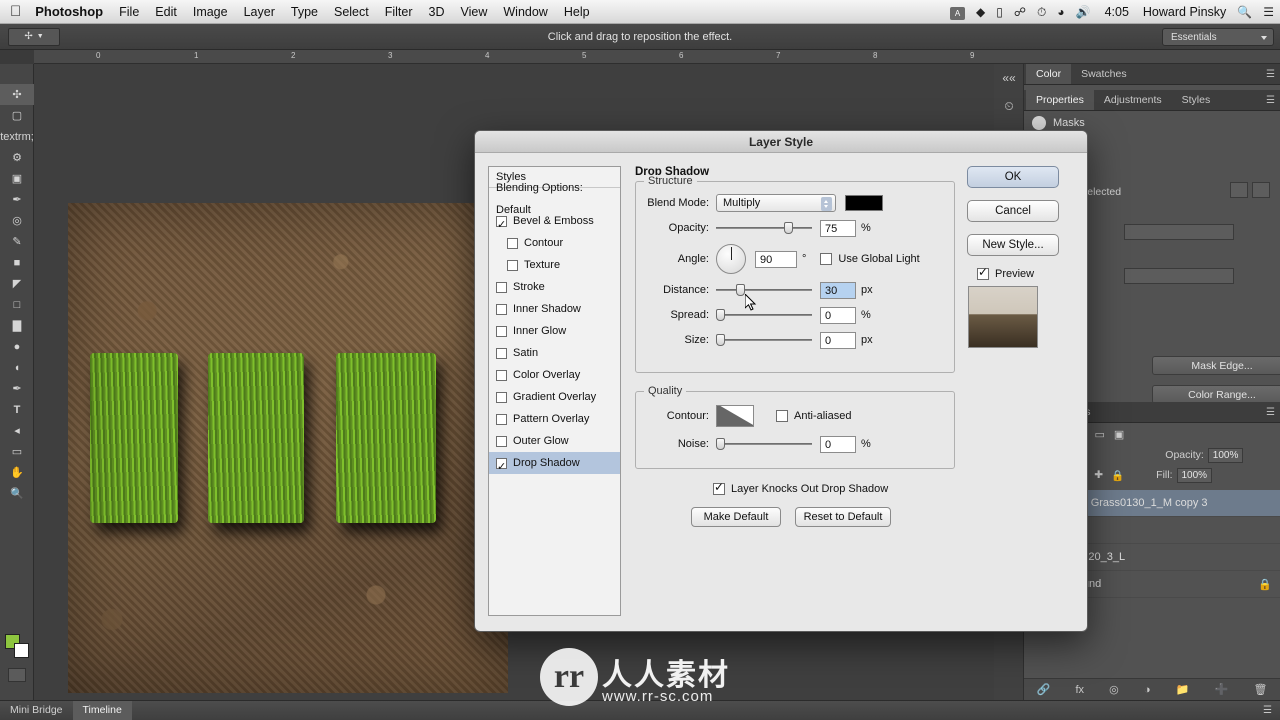  I want to click on tab-adjustments: Adjustments, so click(1132, 100).